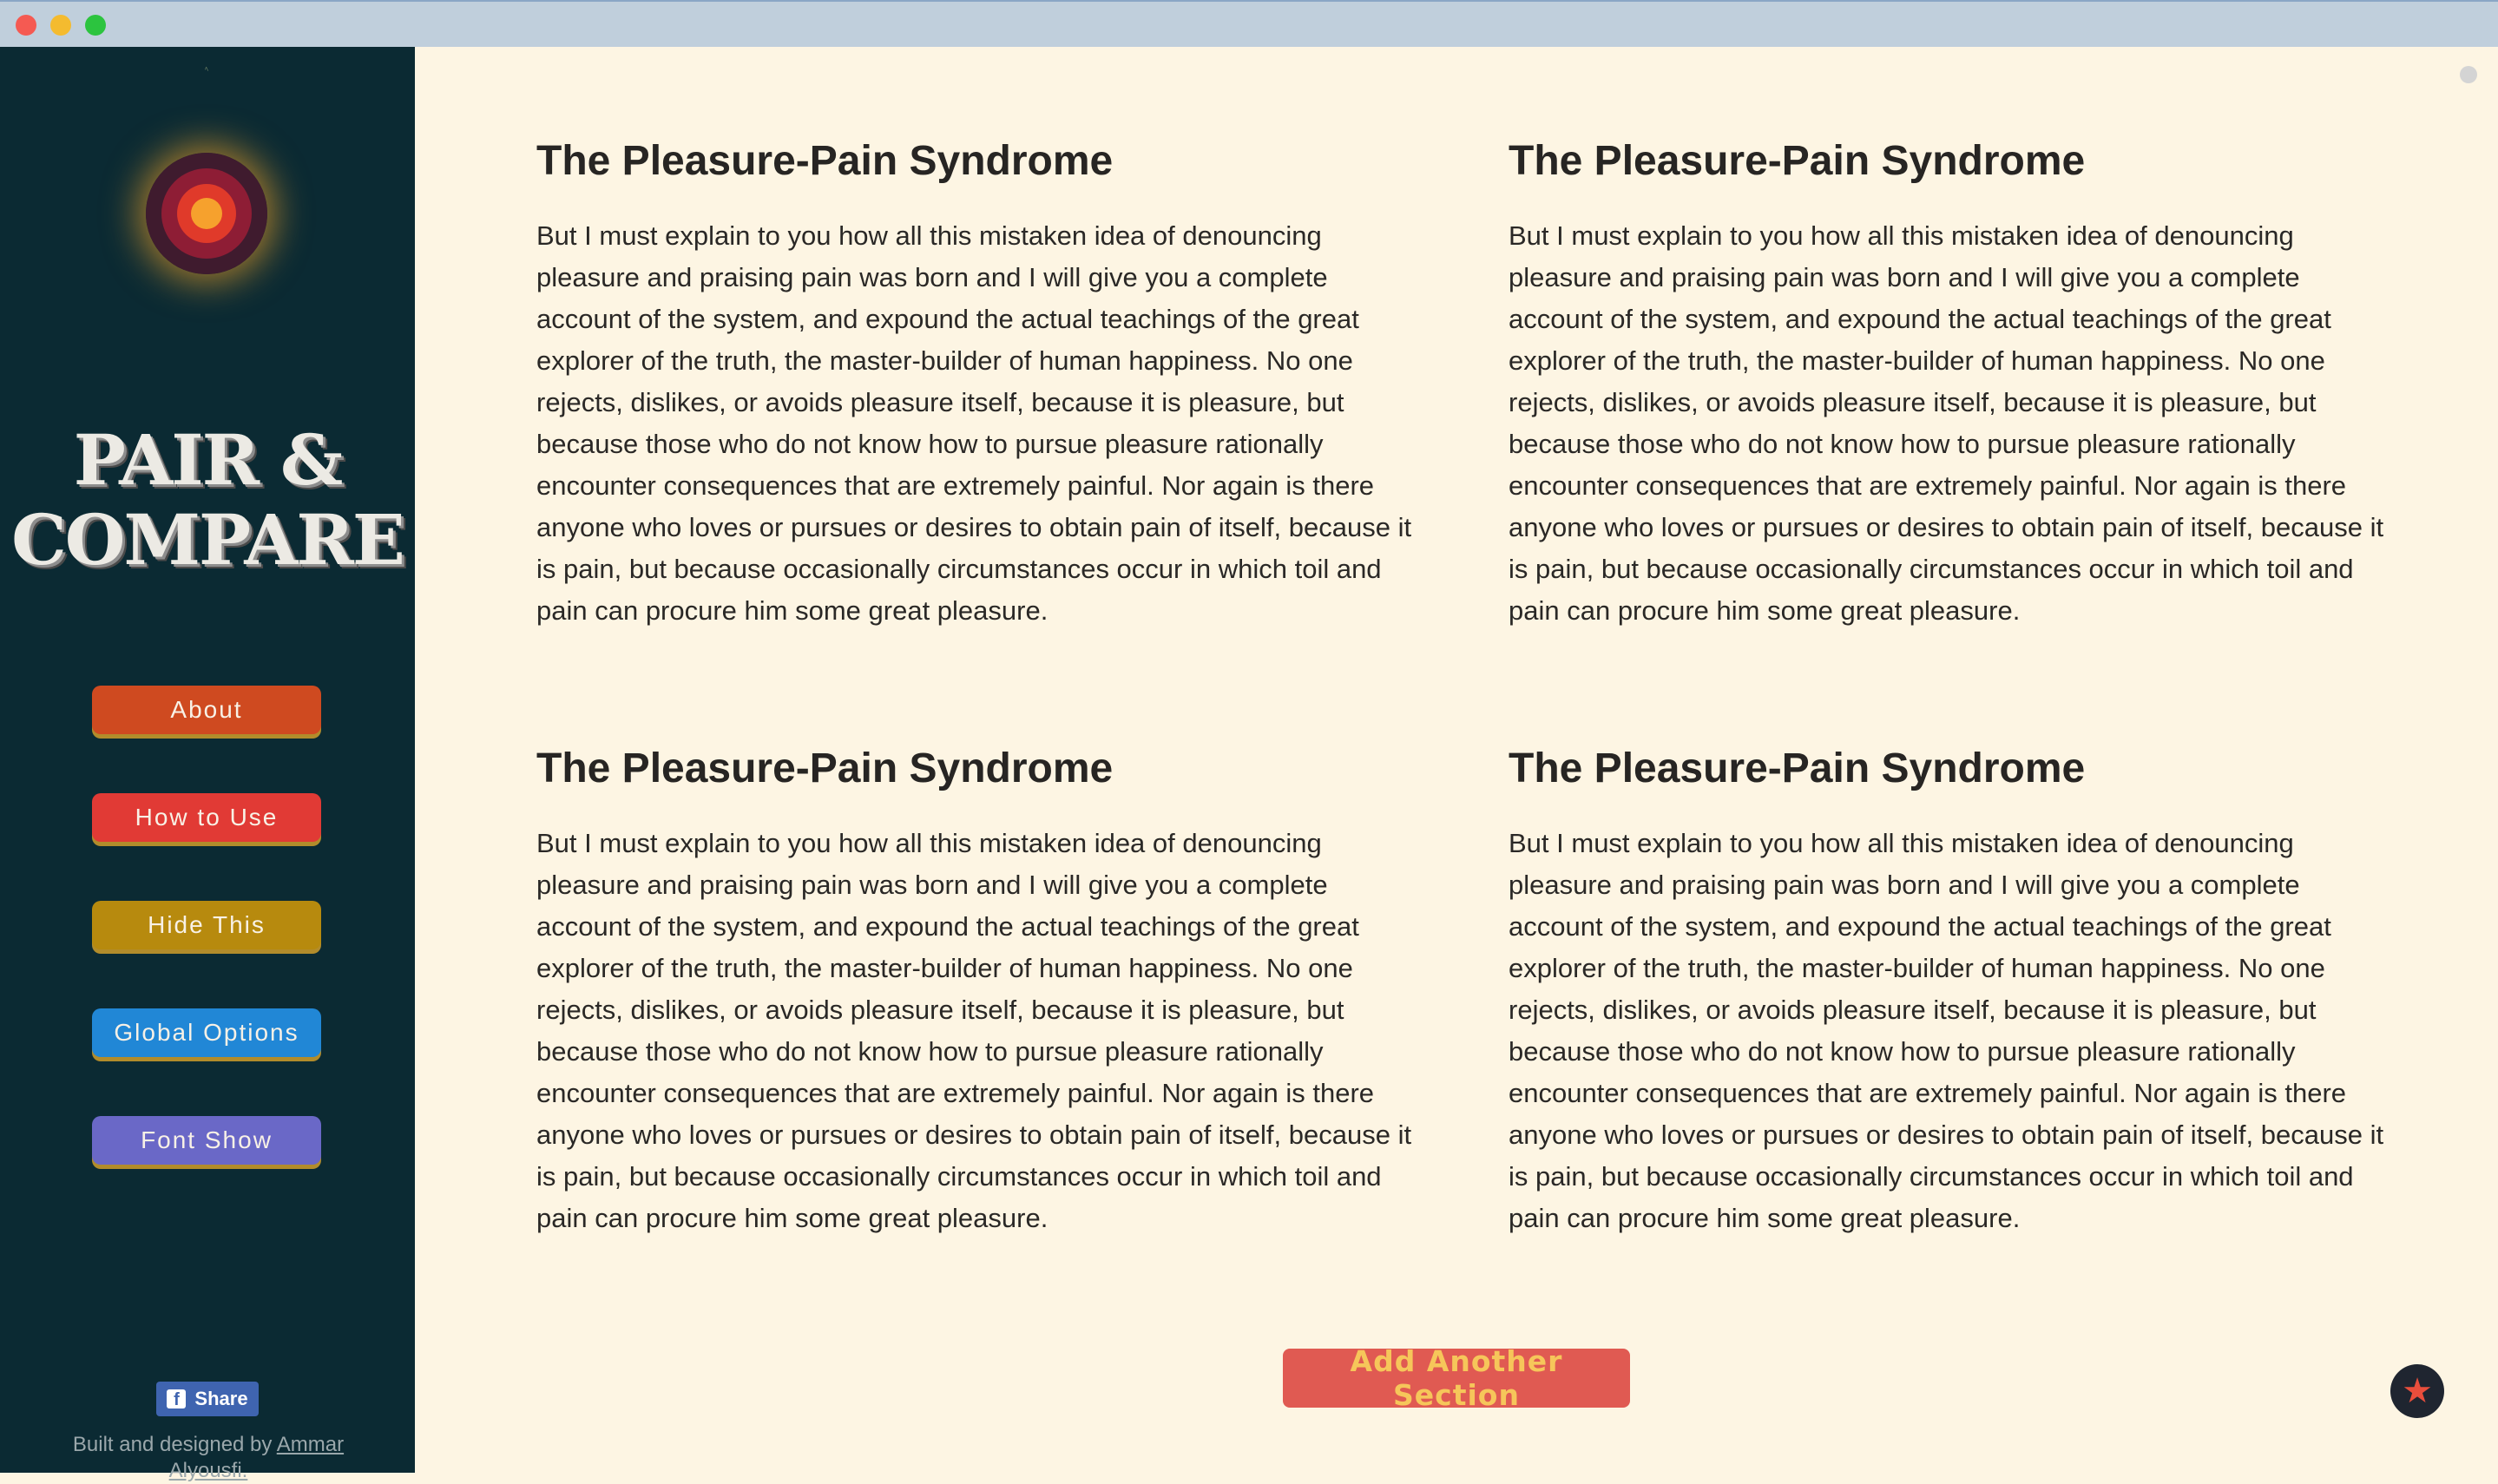 The width and height of the screenshot is (2498, 1484). What do you see at coordinates (206, 710) in the screenshot?
I see `about-button: About` at bounding box center [206, 710].